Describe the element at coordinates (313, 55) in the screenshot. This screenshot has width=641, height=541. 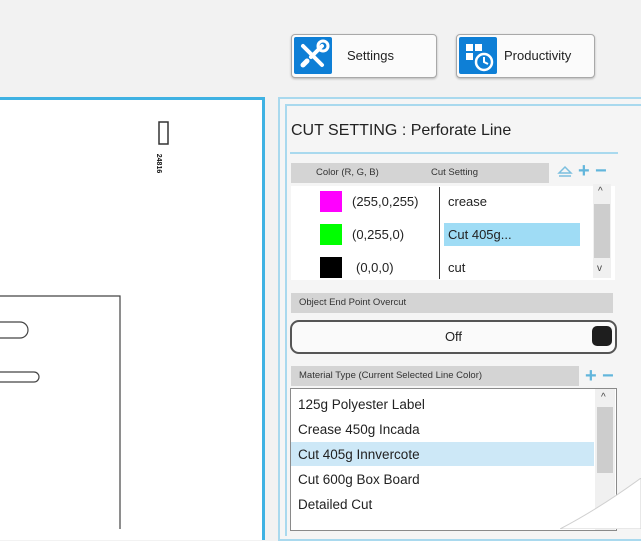
I see `tools-icon` at that location.